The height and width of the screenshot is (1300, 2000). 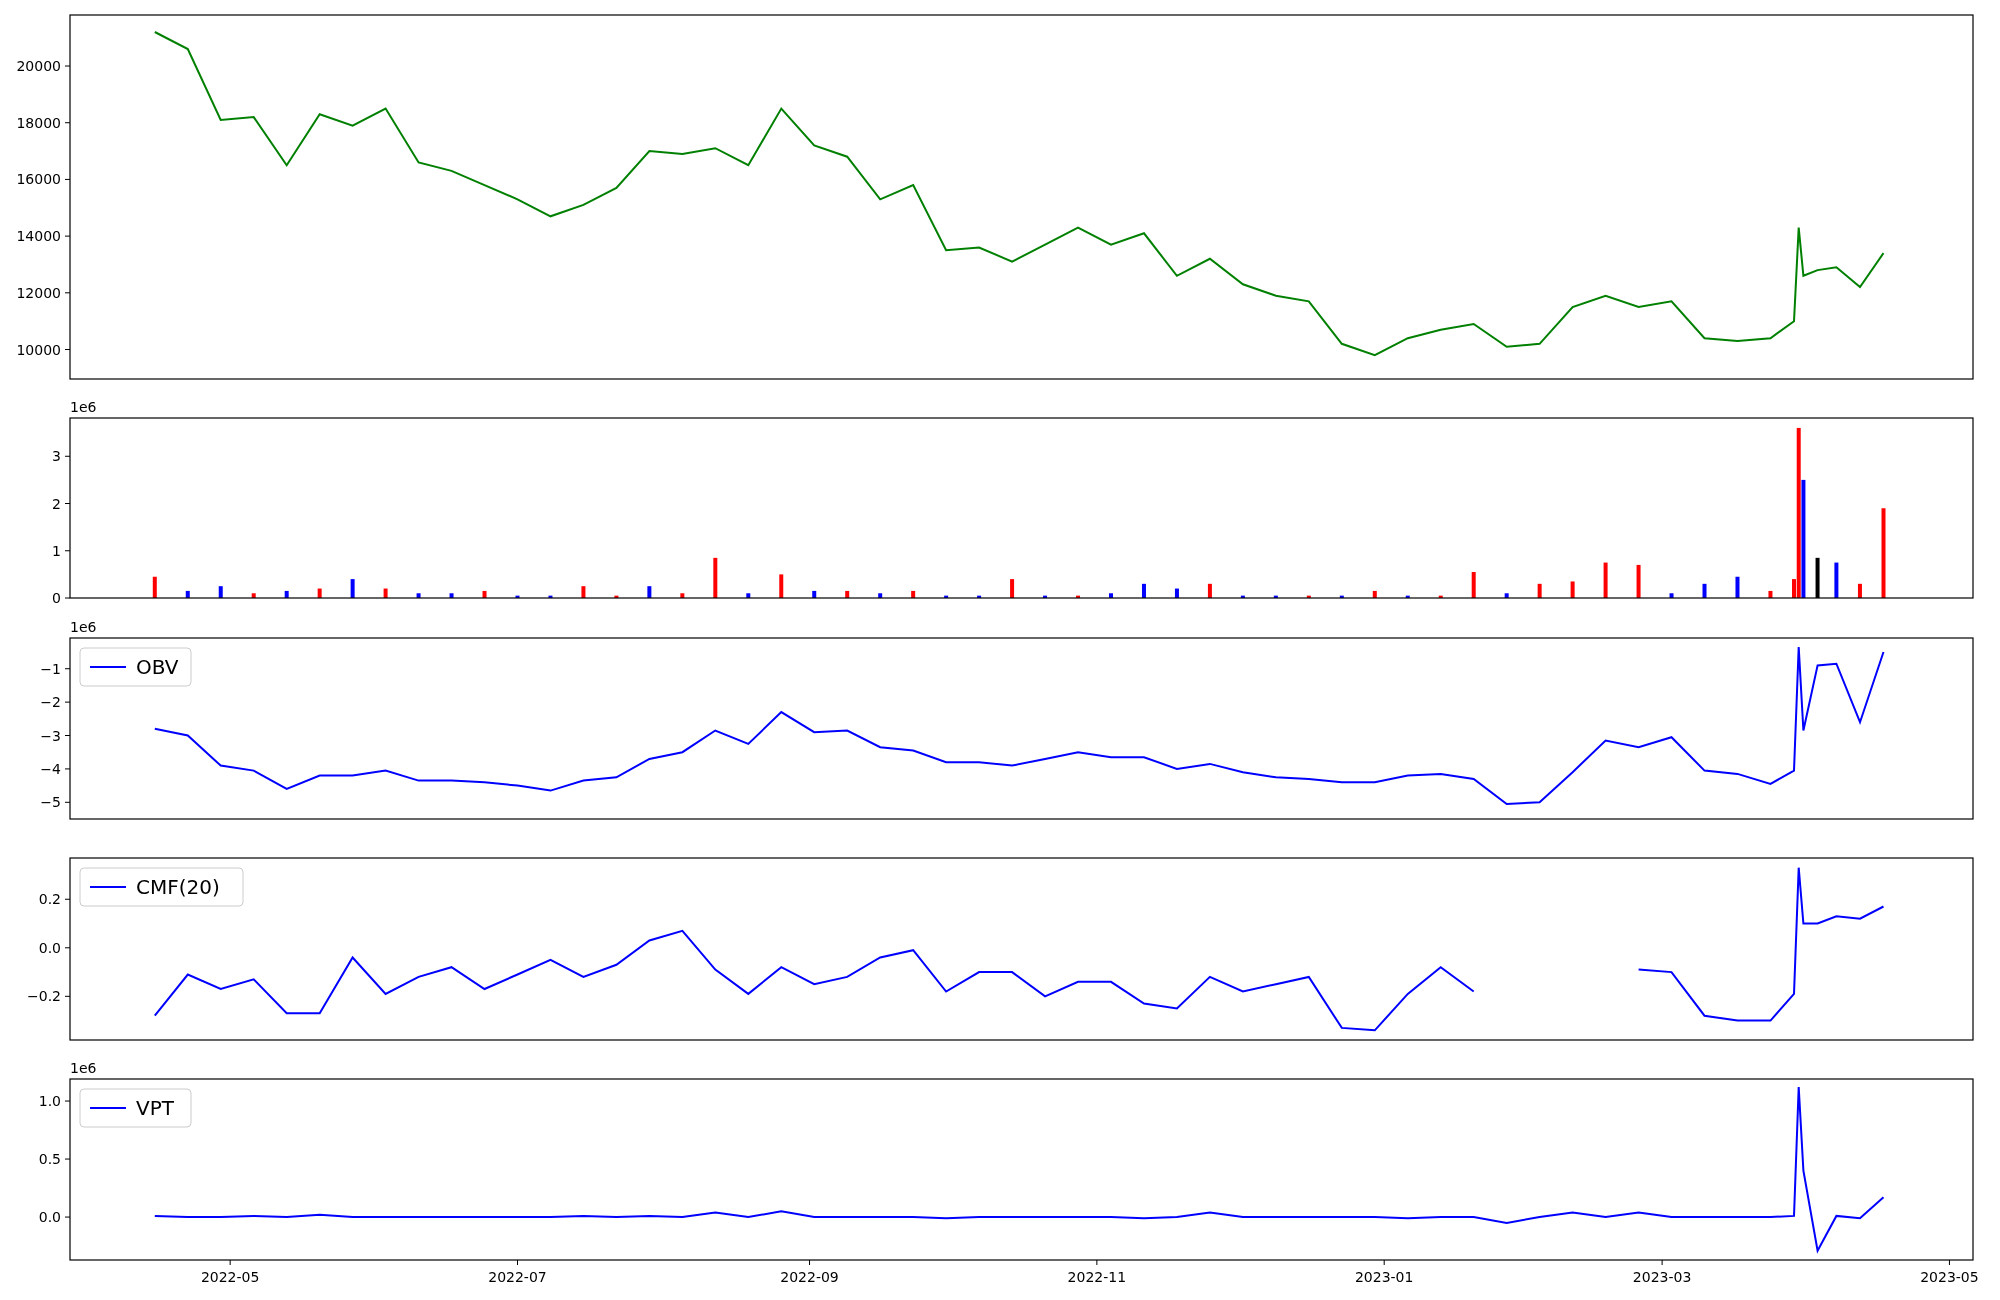 I want to click on y-tick-label: −1, so click(x=50, y=668).